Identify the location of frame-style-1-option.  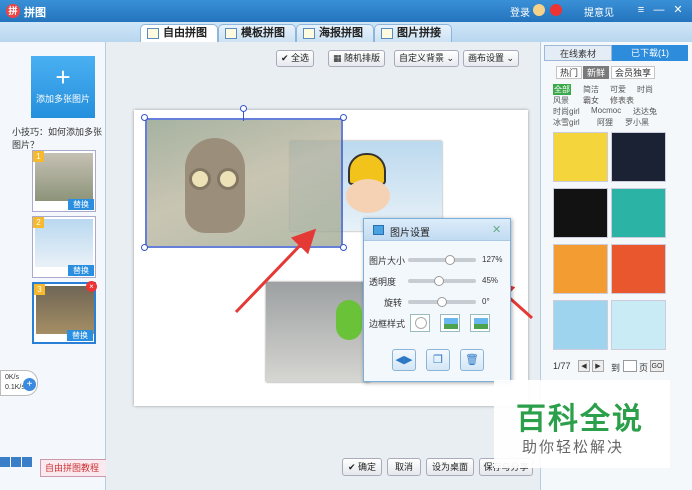
(450, 323).